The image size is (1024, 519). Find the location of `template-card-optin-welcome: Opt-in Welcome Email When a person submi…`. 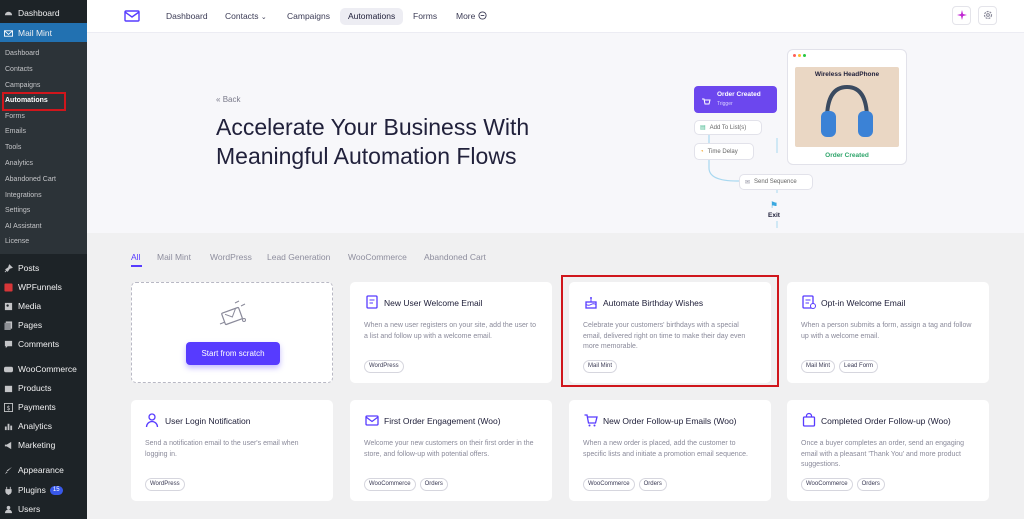

template-card-optin-welcome: Opt-in Welcome Email When a person submi… is located at coordinates (888, 332).